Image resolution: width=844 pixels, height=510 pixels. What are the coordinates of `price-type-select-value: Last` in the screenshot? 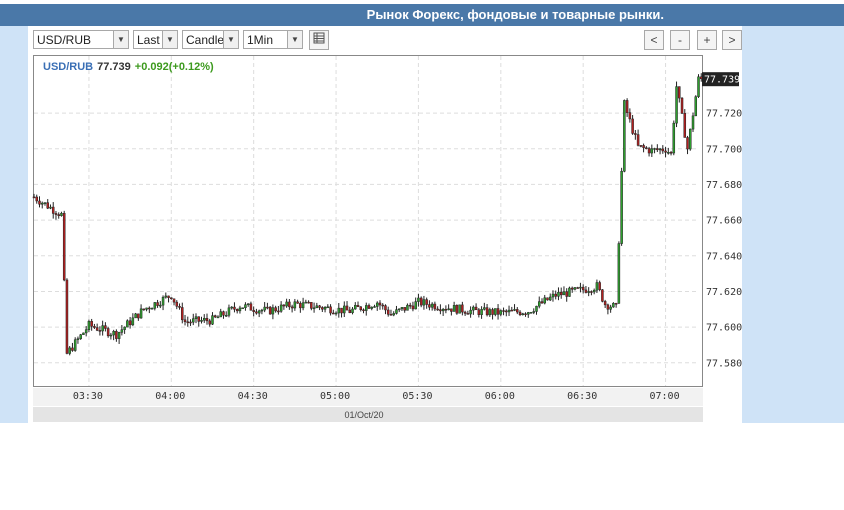 It's located at (148, 40).